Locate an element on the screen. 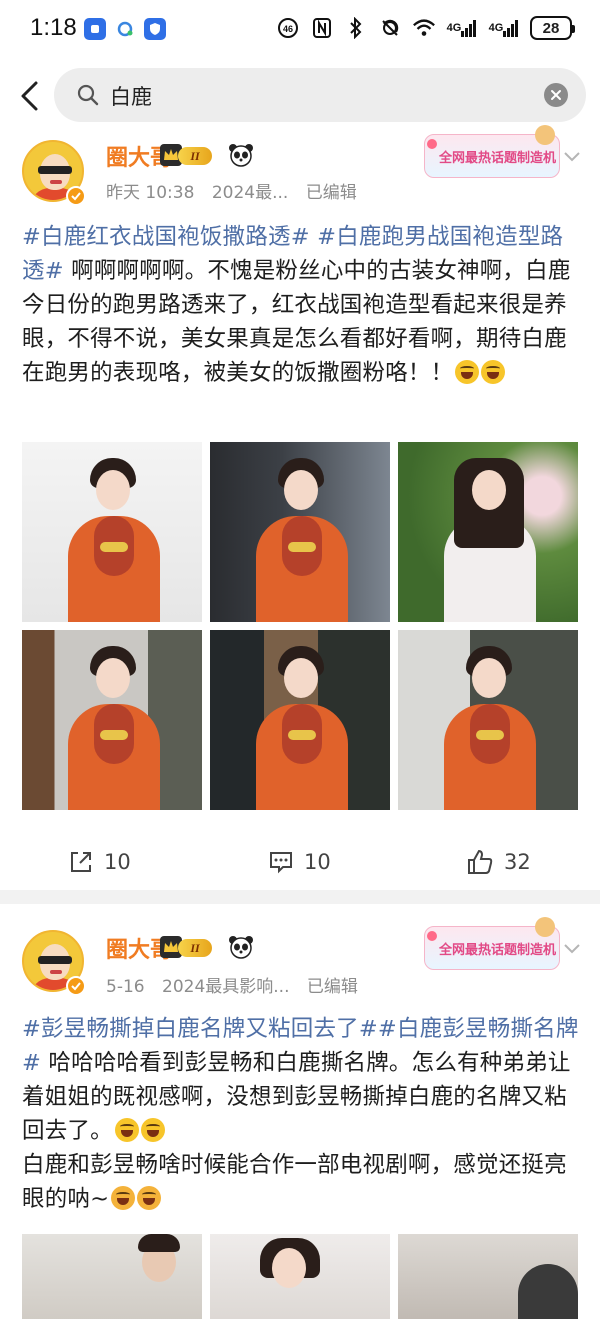 This screenshot has height=1319, width=600. signal-icon-1: 4G is located at coordinates (462, 28).